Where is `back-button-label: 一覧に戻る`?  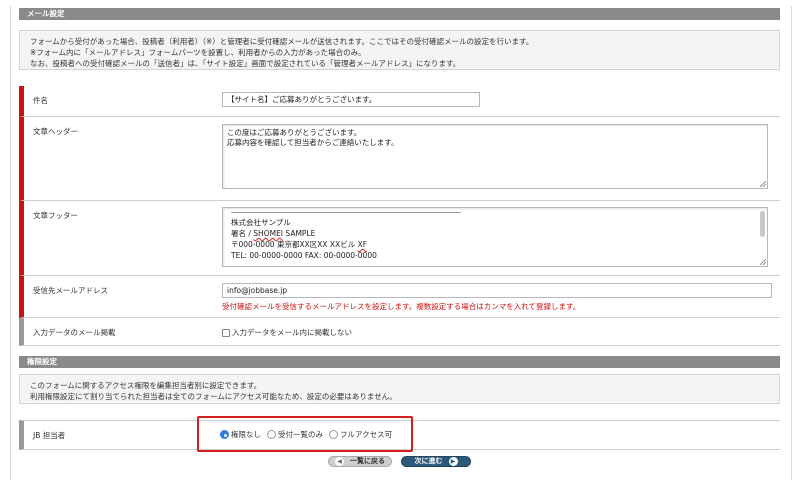 back-button-label: 一覧に戻る is located at coordinates (367, 461).